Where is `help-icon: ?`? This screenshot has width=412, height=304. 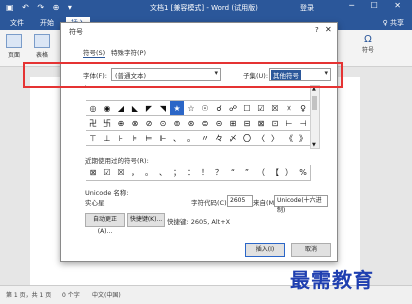
help-icon: ? is located at coordinates (317, 30).